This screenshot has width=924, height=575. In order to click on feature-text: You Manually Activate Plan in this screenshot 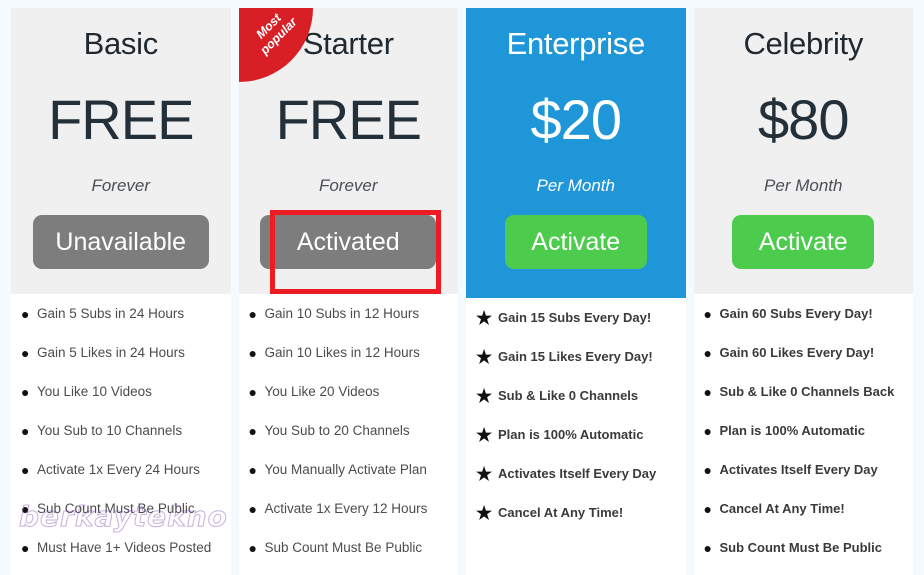, I will do `click(345, 470)`.